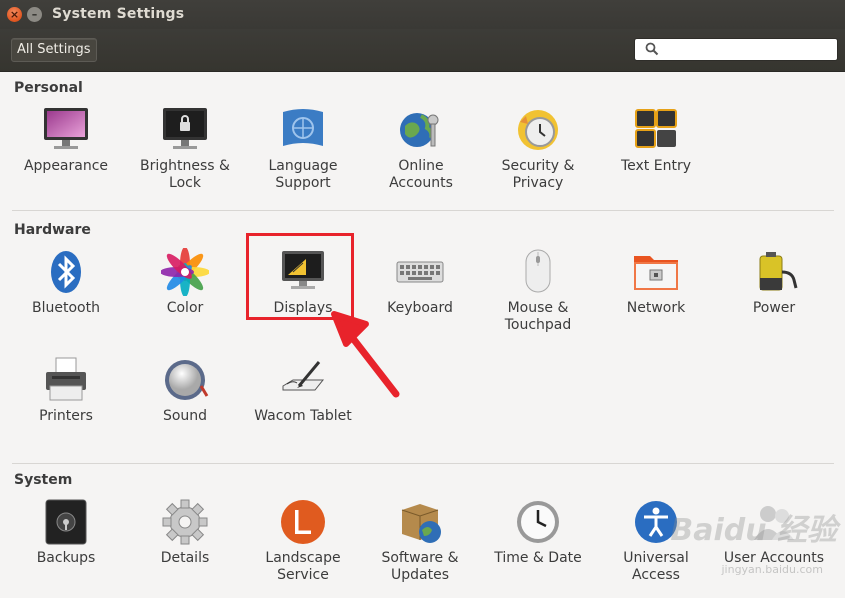 The height and width of the screenshot is (598, 845). I want to click on color-wheel-icon, so click(185, 272).